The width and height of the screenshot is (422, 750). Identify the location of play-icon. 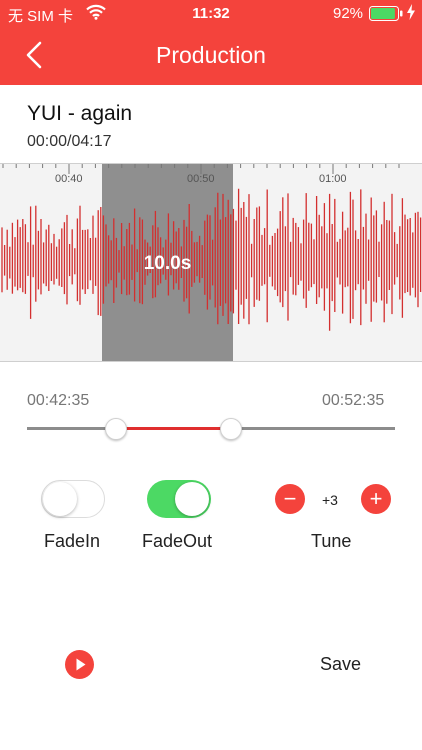
(81, 664).